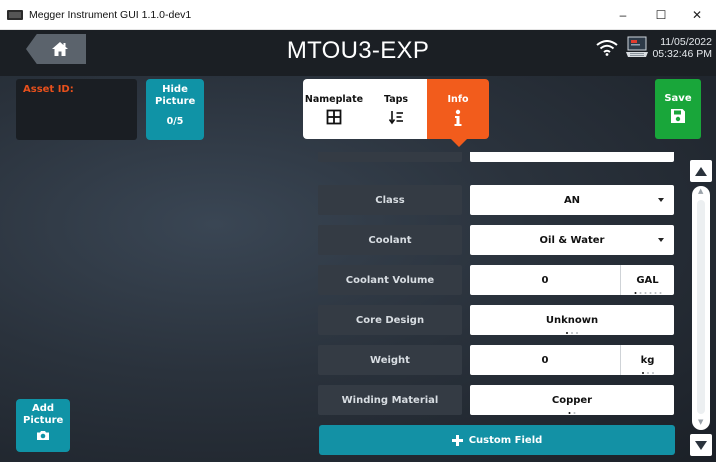  What do you see at coordinates (572, 360) in the screenshot?
I see `weight-field: 0 kg` at bounding box center [572, 360].